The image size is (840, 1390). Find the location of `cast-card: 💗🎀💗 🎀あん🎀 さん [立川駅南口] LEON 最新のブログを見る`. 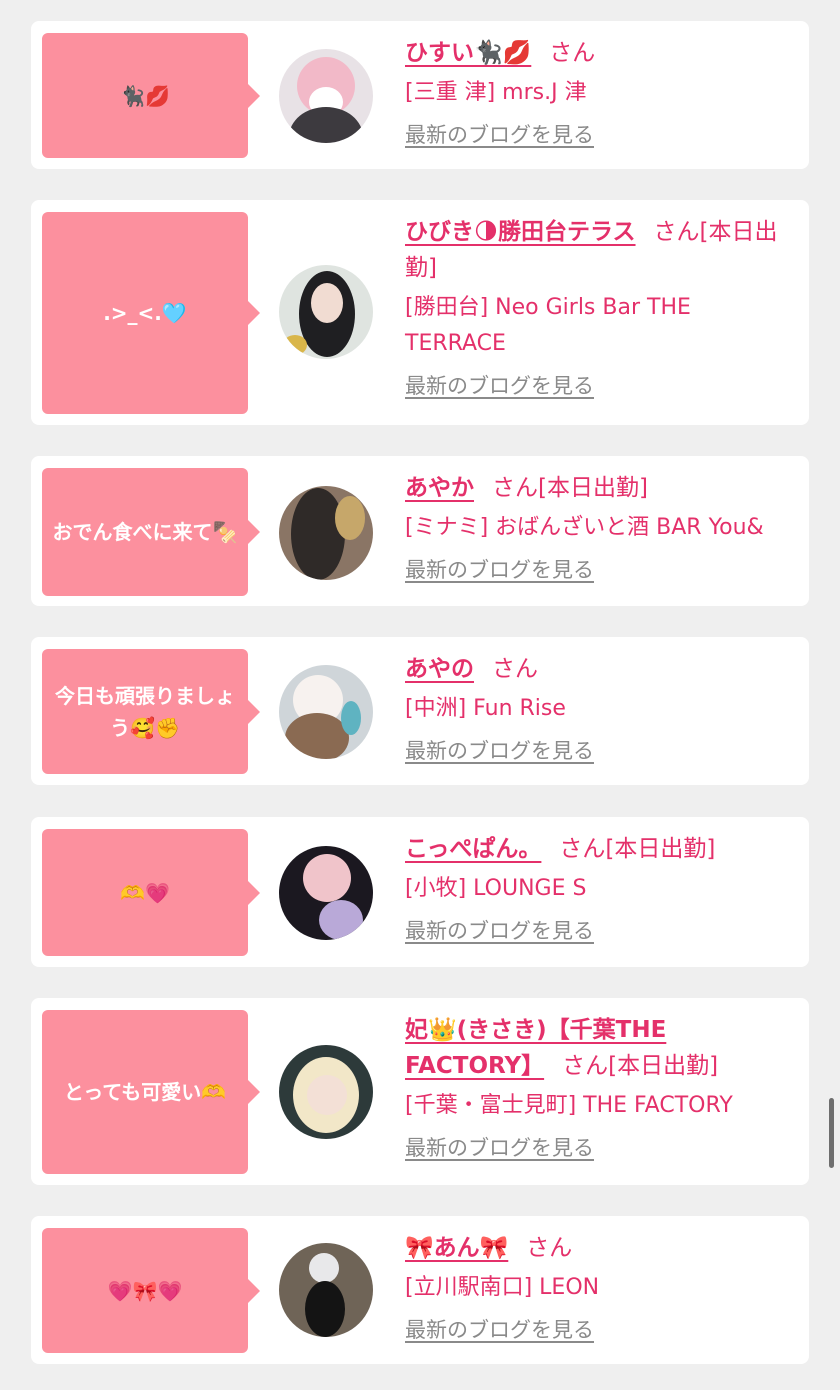

cast-card: 💗🎀💗 🎀あん🎀 さん [立川駅南口] LEON 最新のブログを見る is located at coordinates (420, 1290).